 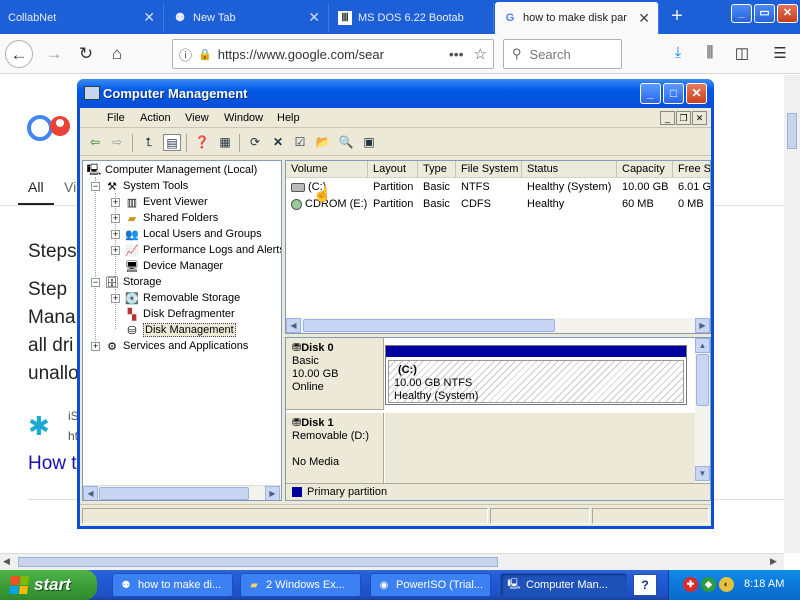 What do you see at coordinates (741, 13) in the screenshot?
I see `minimize-button: _` at bounding box center [741, 13].